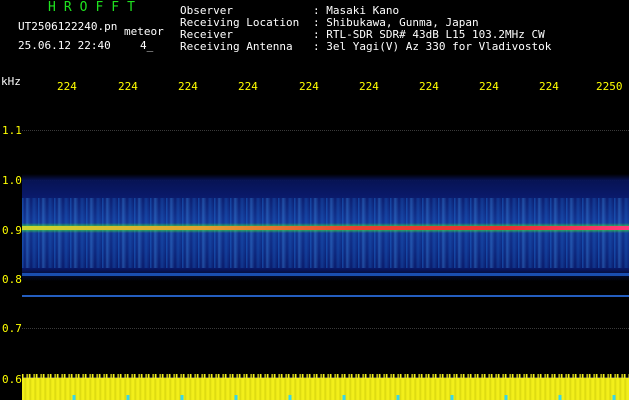 This screenshot has width=629, height=400. What do you see at coordinates (12, 180) in the screenshot?
I see `frequency-tick: 1.0` at bounding box center [12, 180].